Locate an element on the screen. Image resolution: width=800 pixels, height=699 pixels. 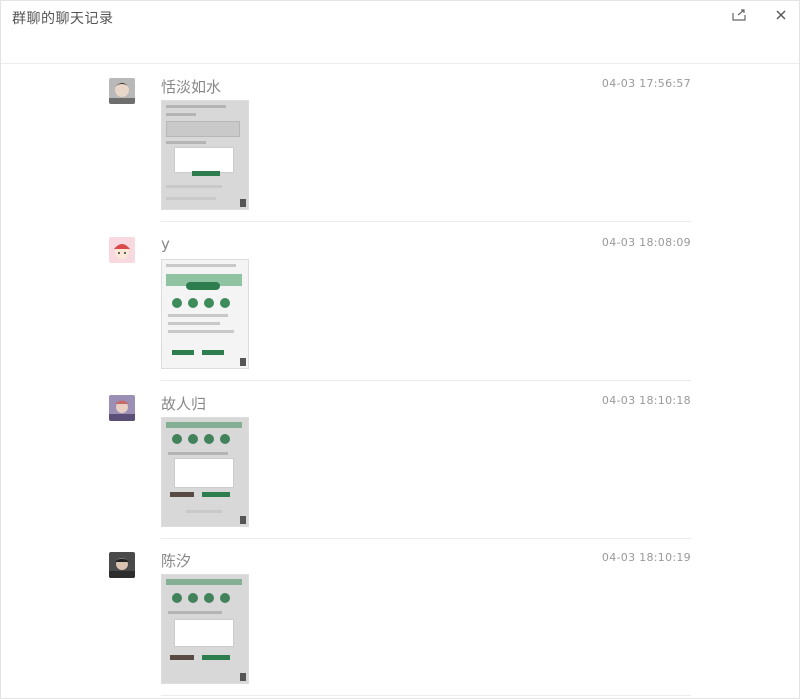
message-time: 04-03 18:10:19 is located at coordinates (646, 557).